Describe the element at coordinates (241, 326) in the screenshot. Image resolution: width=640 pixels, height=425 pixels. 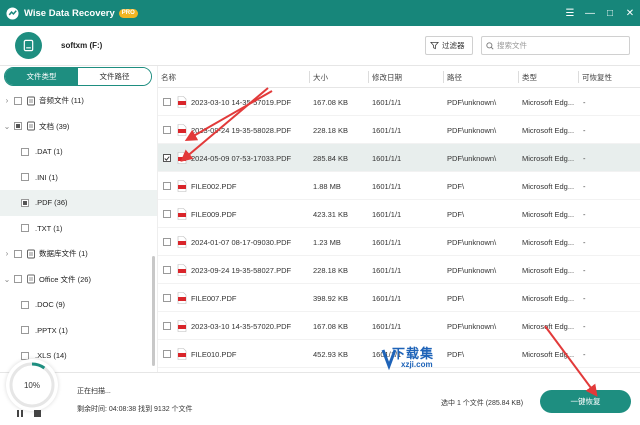
I see `file-name: 2023-03-10 14-35-57020.PDF` at that location.